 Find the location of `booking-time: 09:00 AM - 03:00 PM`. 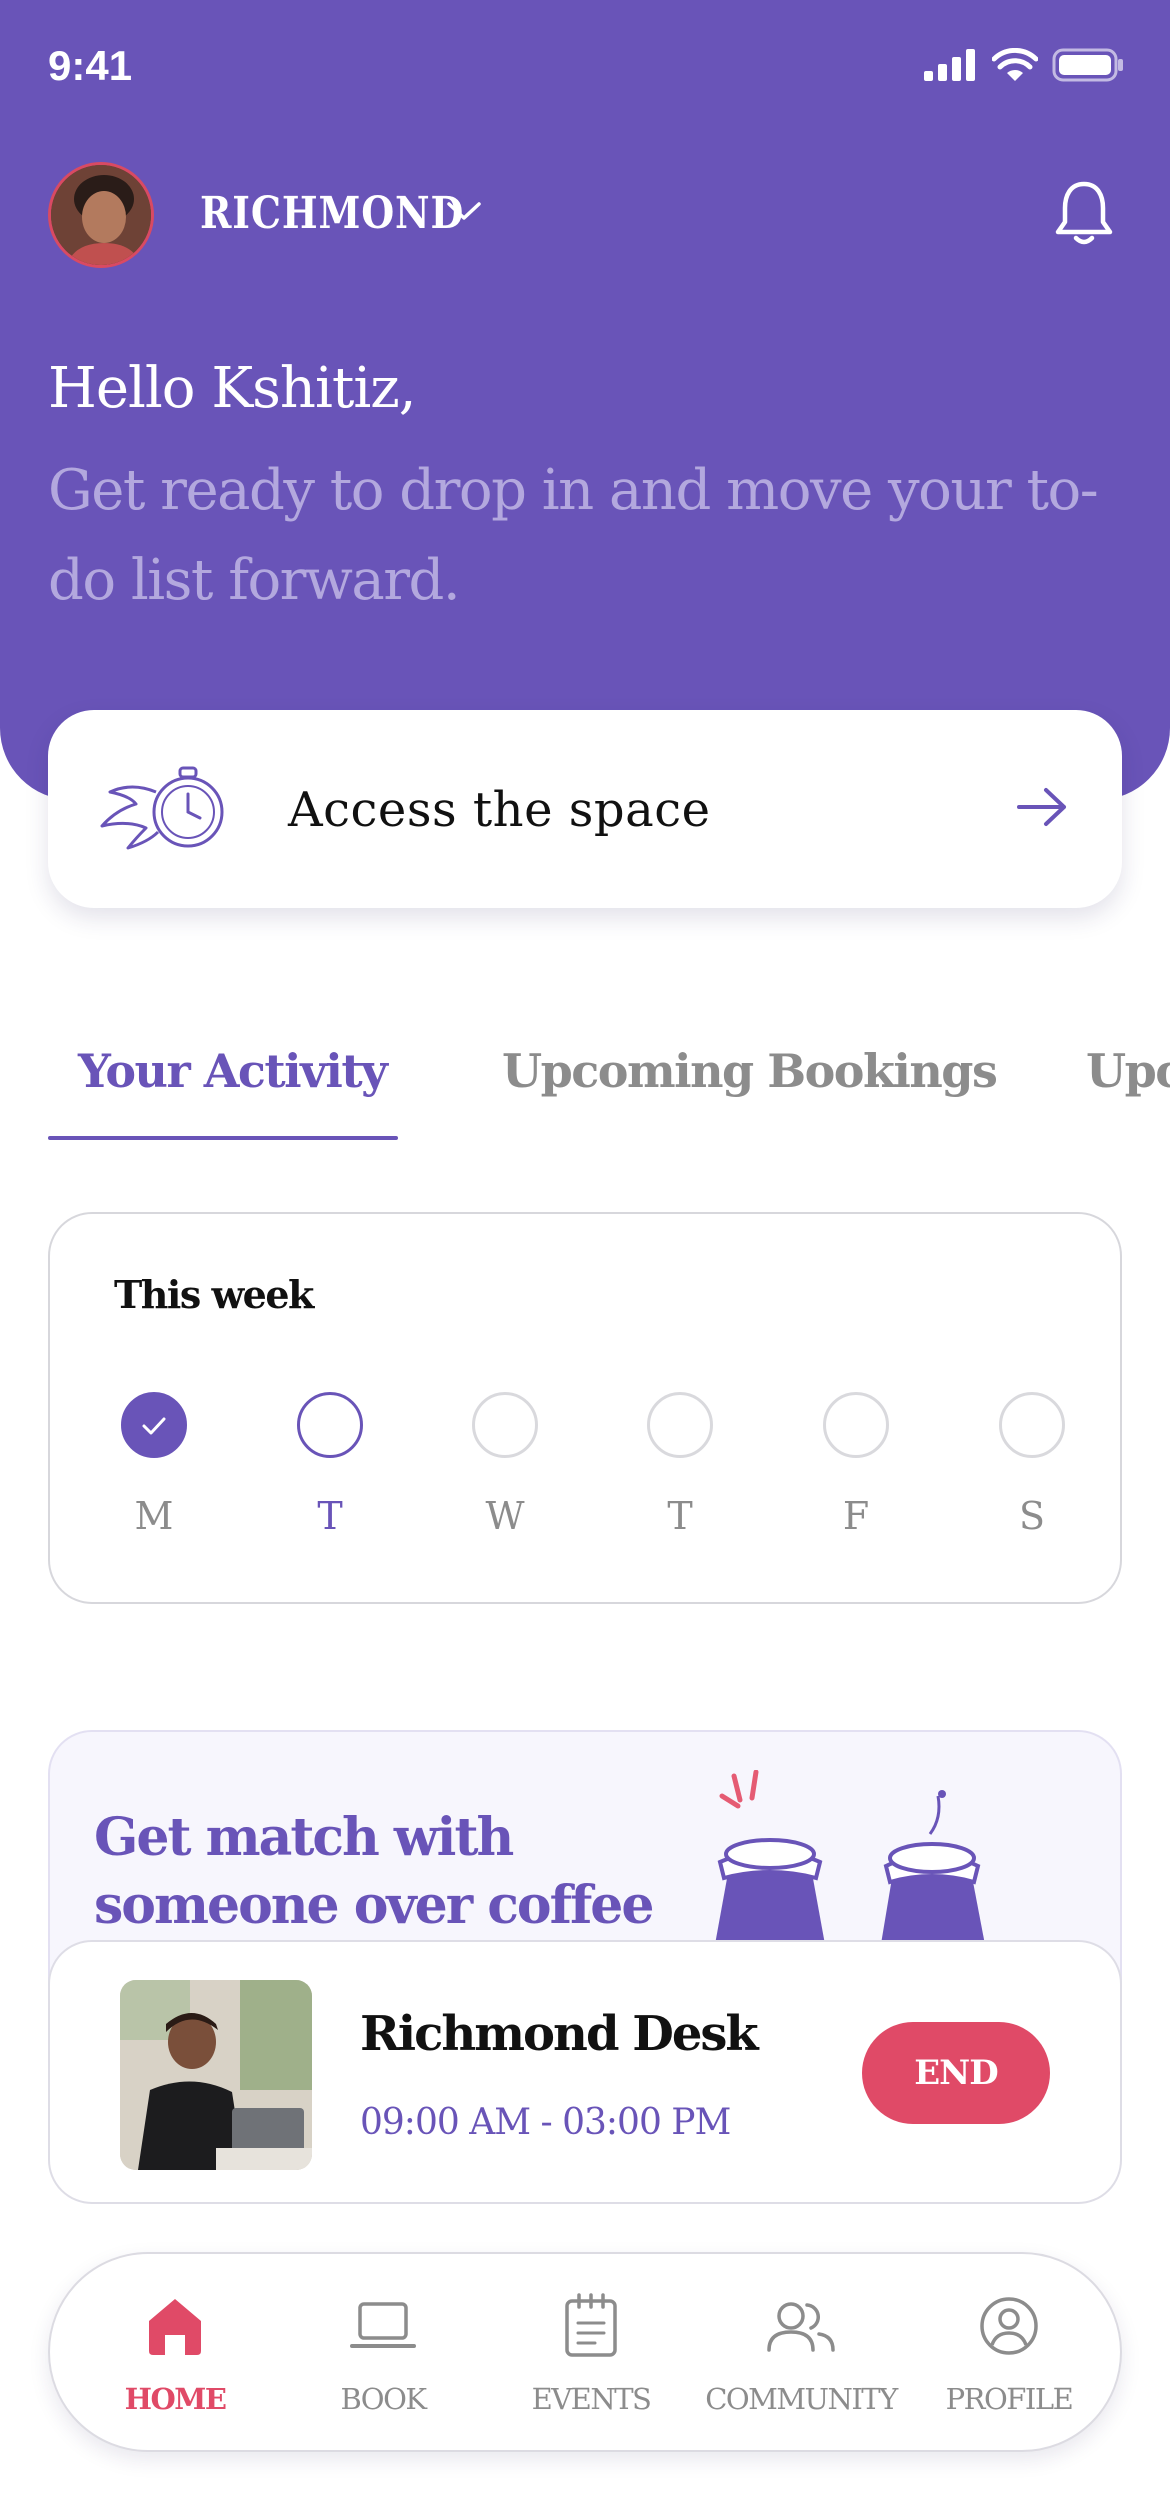

booking-time: 09:00 AM - 03:00 PM is located at coordinates (545, 2122).